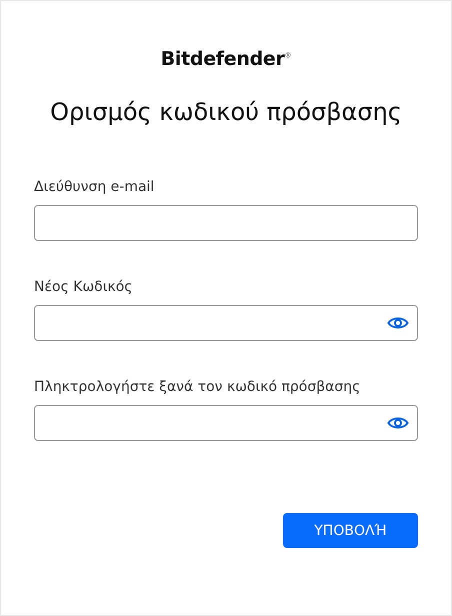 This screenshot has width=452, height=616. Describe the element at coordinates (226, 112) in the screenshot. I see `page-title: Ορισμός κωδικού πρόσβασης` at that location.